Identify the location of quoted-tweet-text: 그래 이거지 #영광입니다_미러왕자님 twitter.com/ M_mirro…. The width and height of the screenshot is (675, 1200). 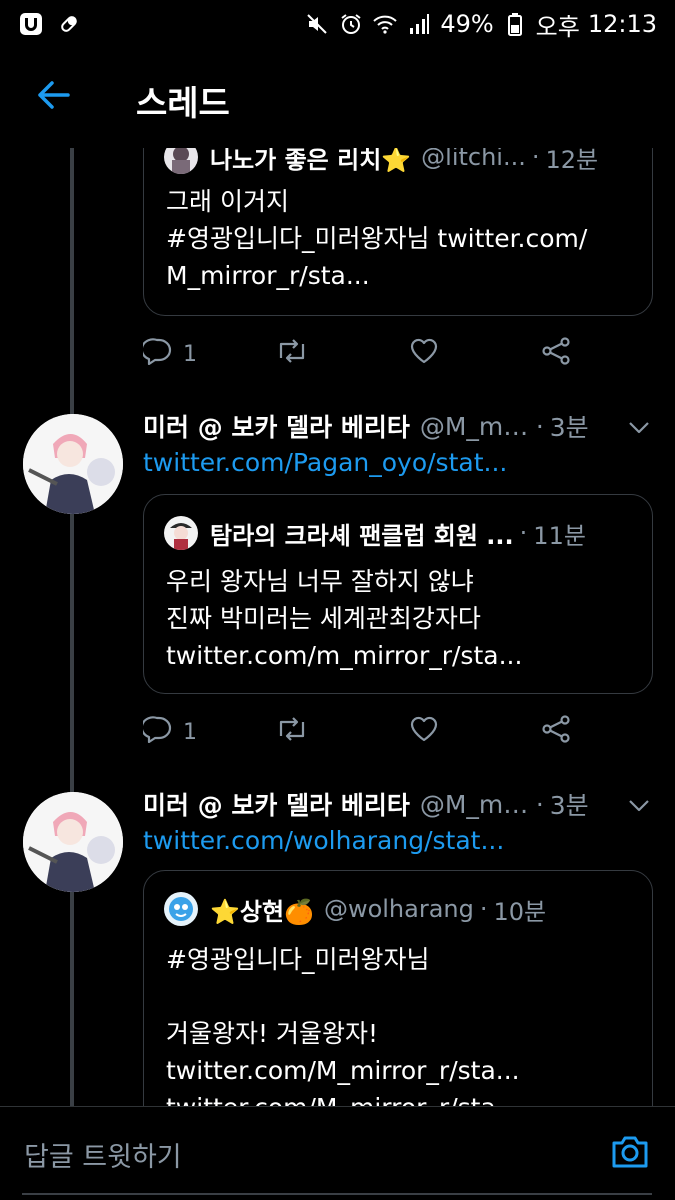
(377, 238).